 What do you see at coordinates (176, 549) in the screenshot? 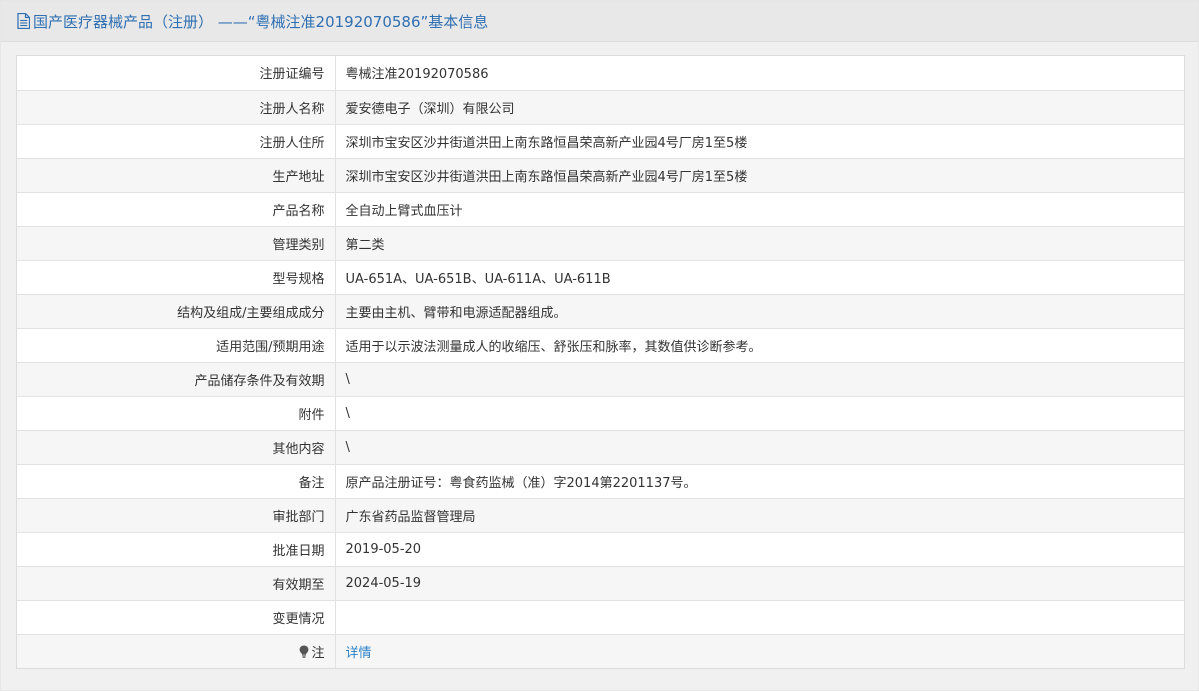
I see `row-label: 批准日期` at bounding box center [176, 549].